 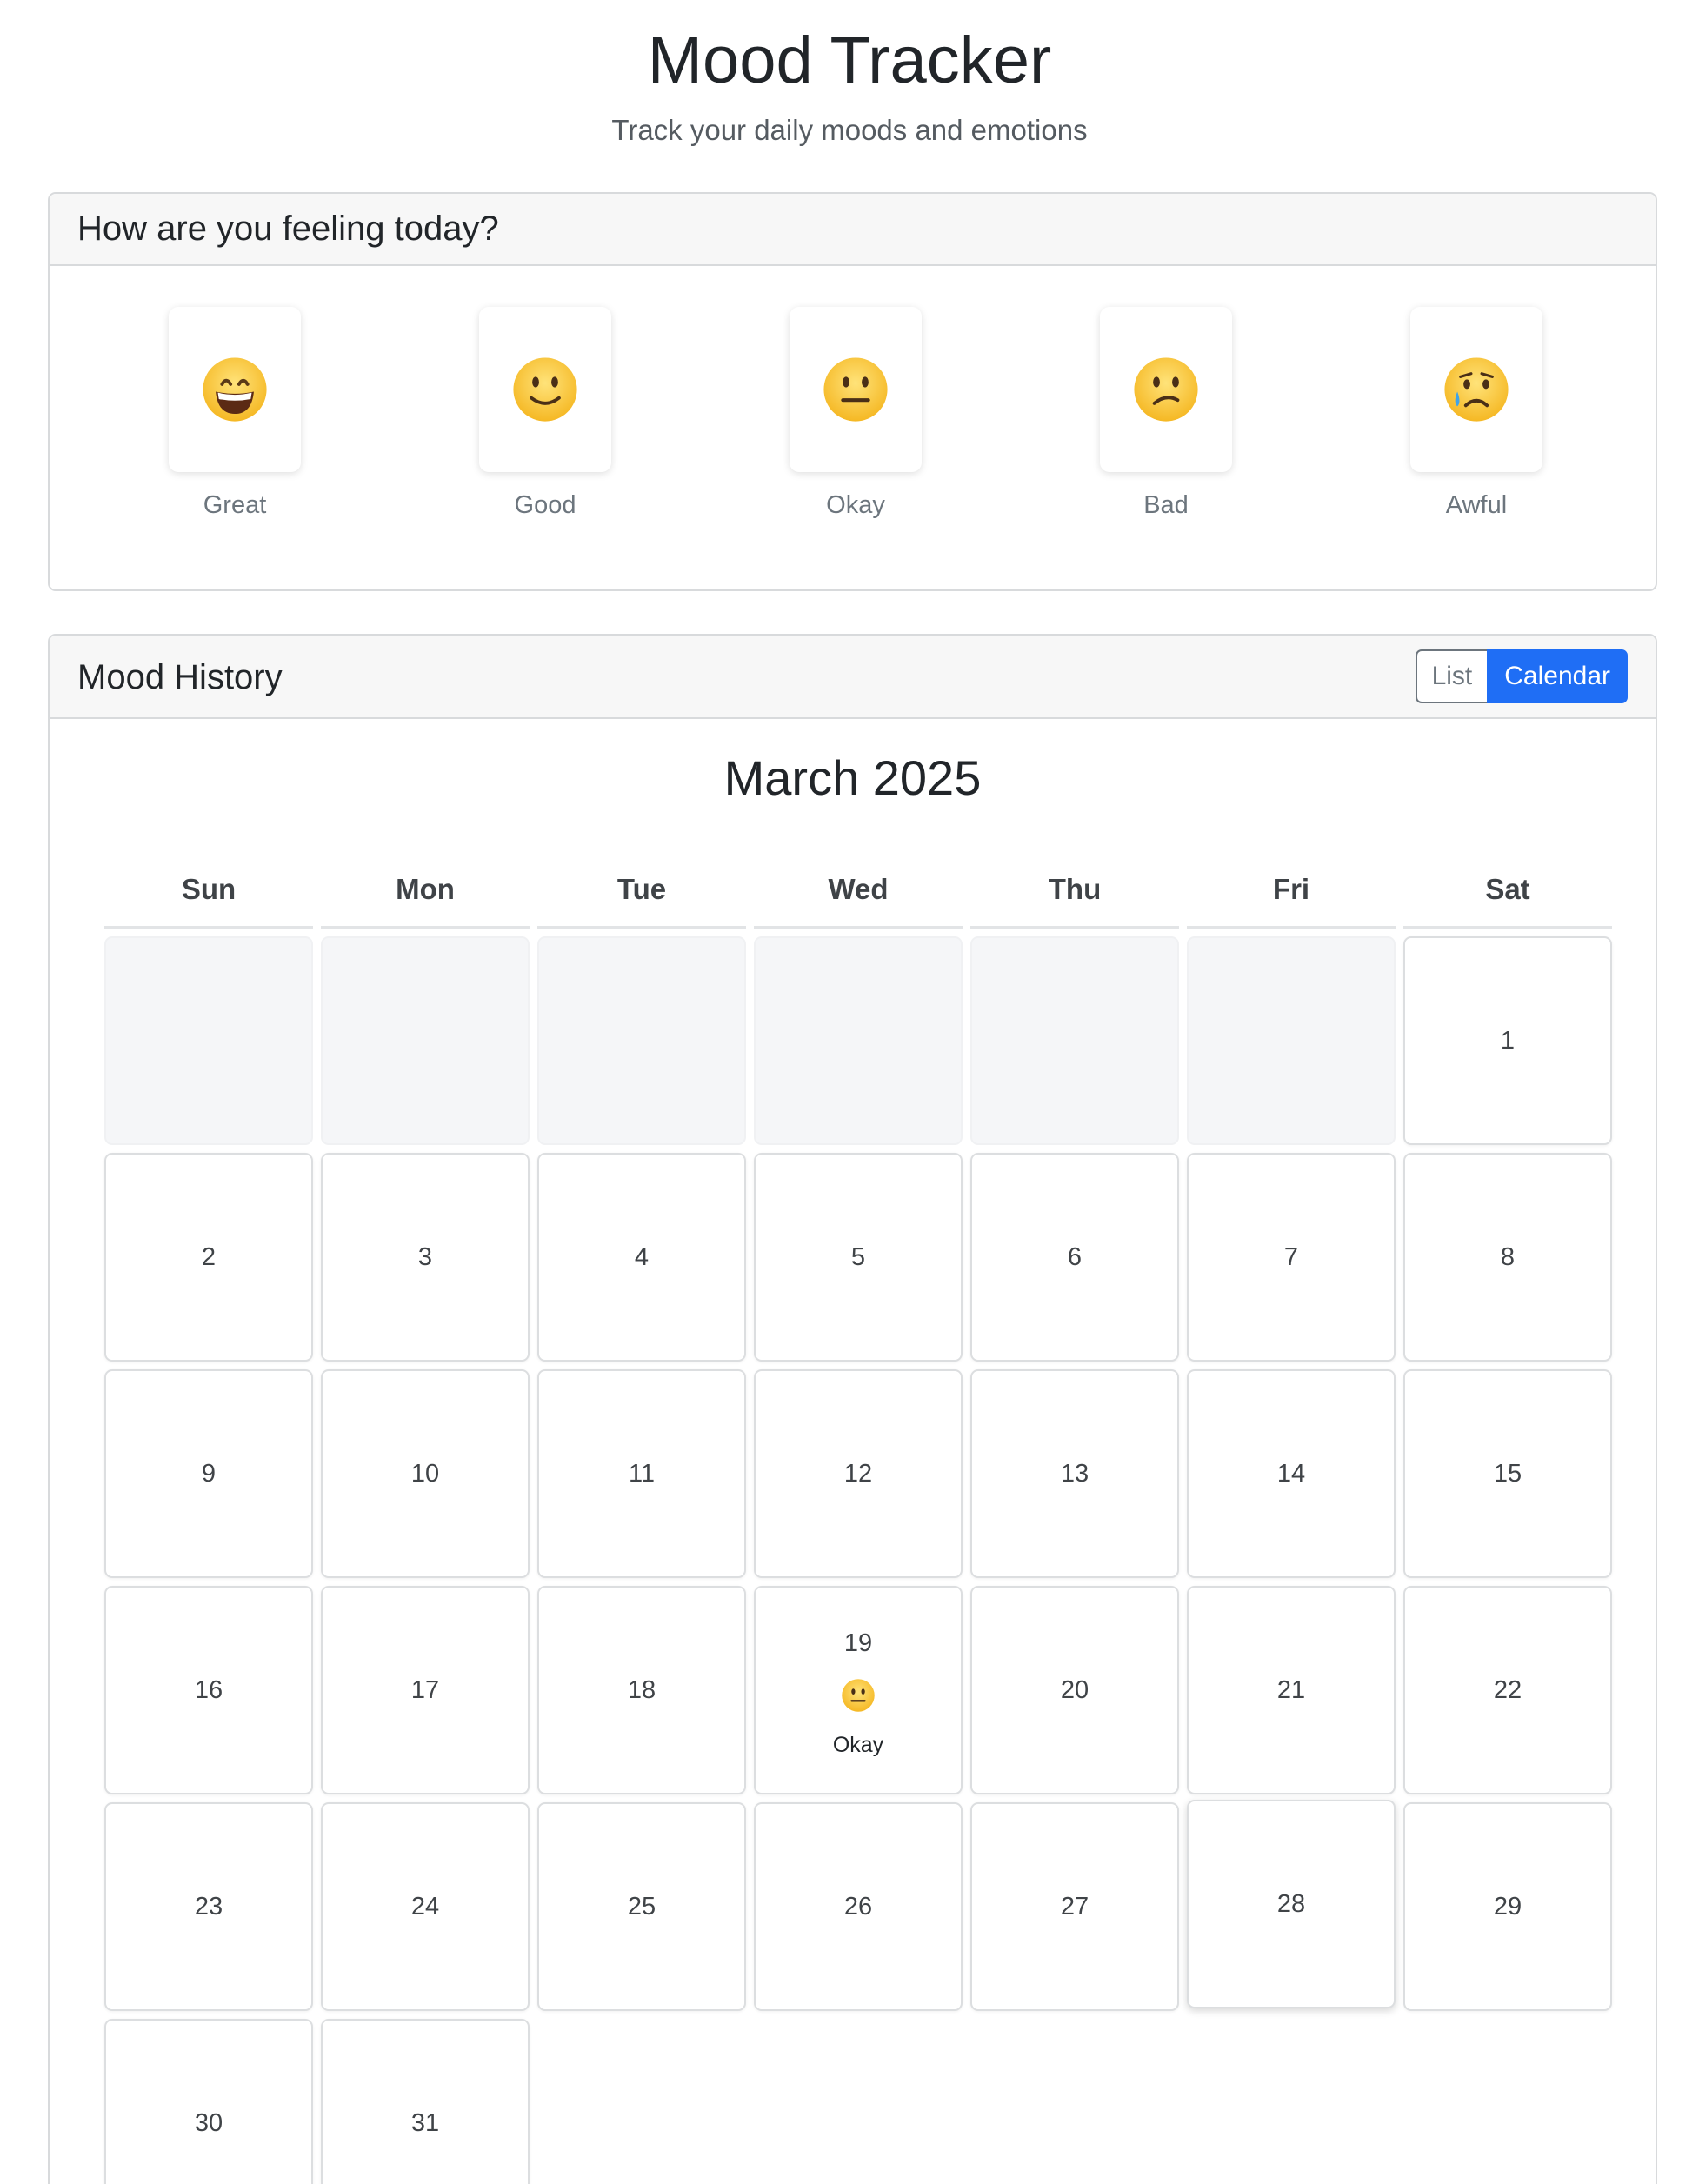 What do you see at coordinates (425, 2123) in the screenshot?
I see `day-number: 31` at bounding box center [425, 2123].